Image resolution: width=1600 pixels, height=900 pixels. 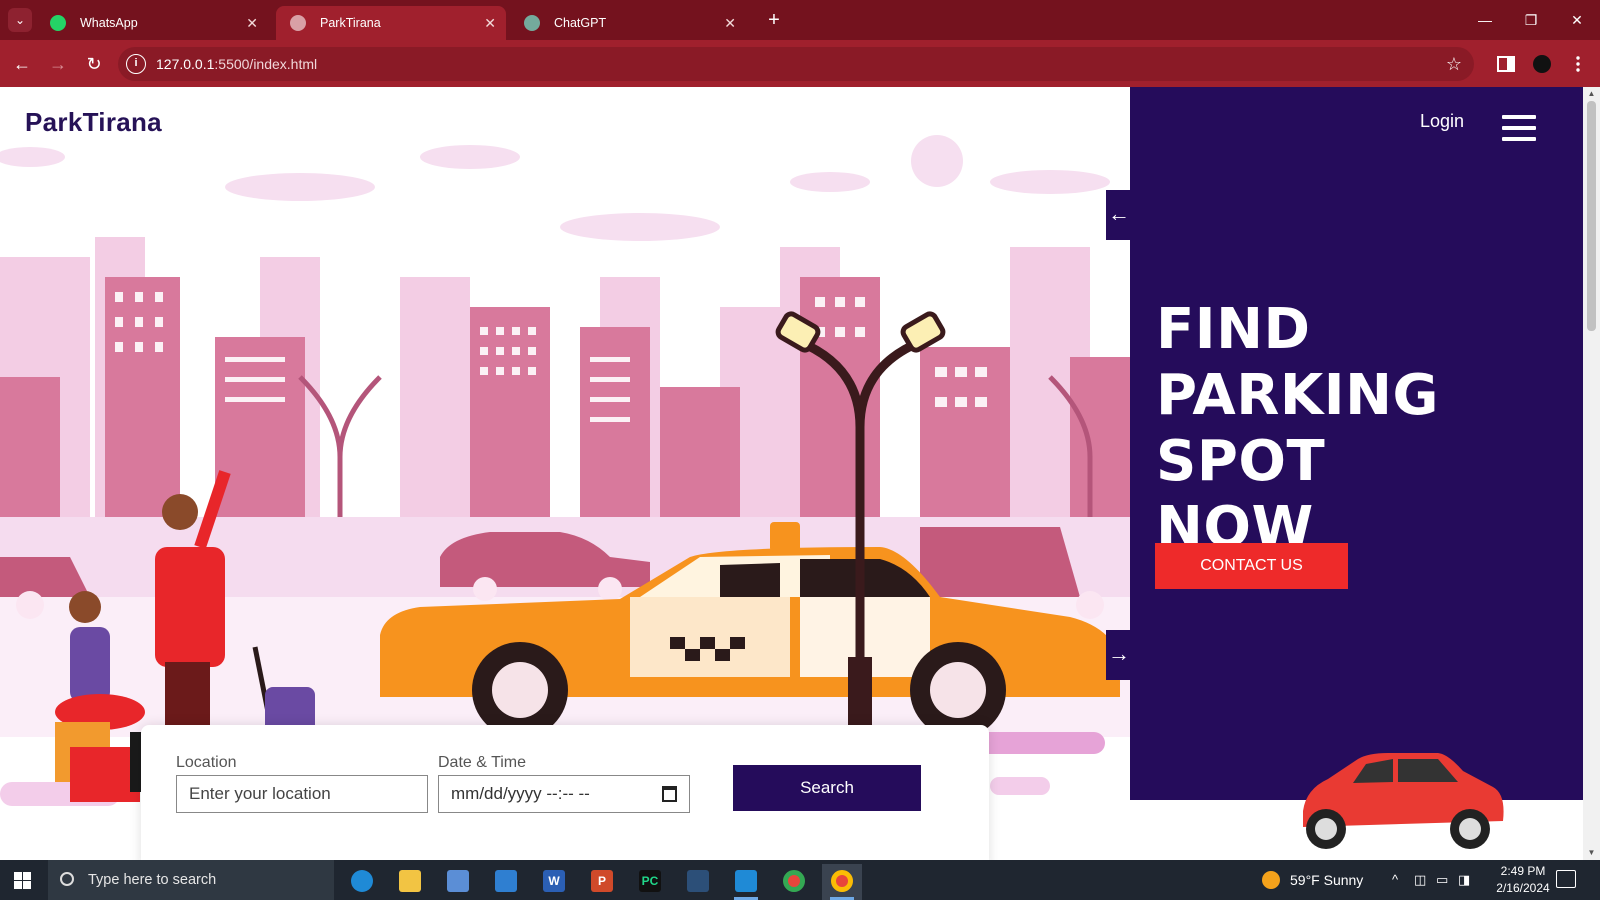 What do you see at coordinates (1523, 880) in the screenshot?
I see `system-clock: 2:49 PM 2/16/2024` at bounding box center [1523, 880].